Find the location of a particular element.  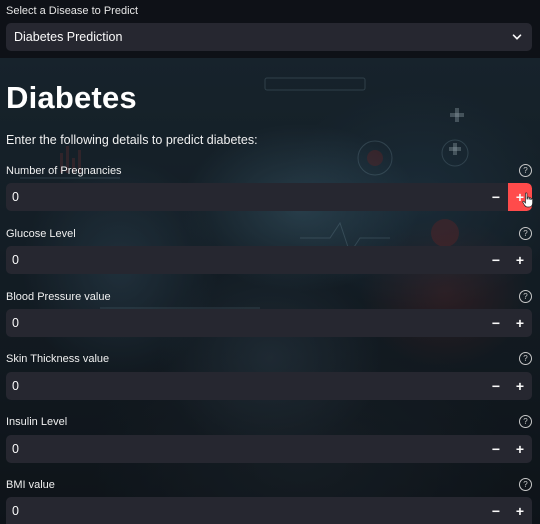

insulin-input: 0 − + is located at coordinates (269, 449).